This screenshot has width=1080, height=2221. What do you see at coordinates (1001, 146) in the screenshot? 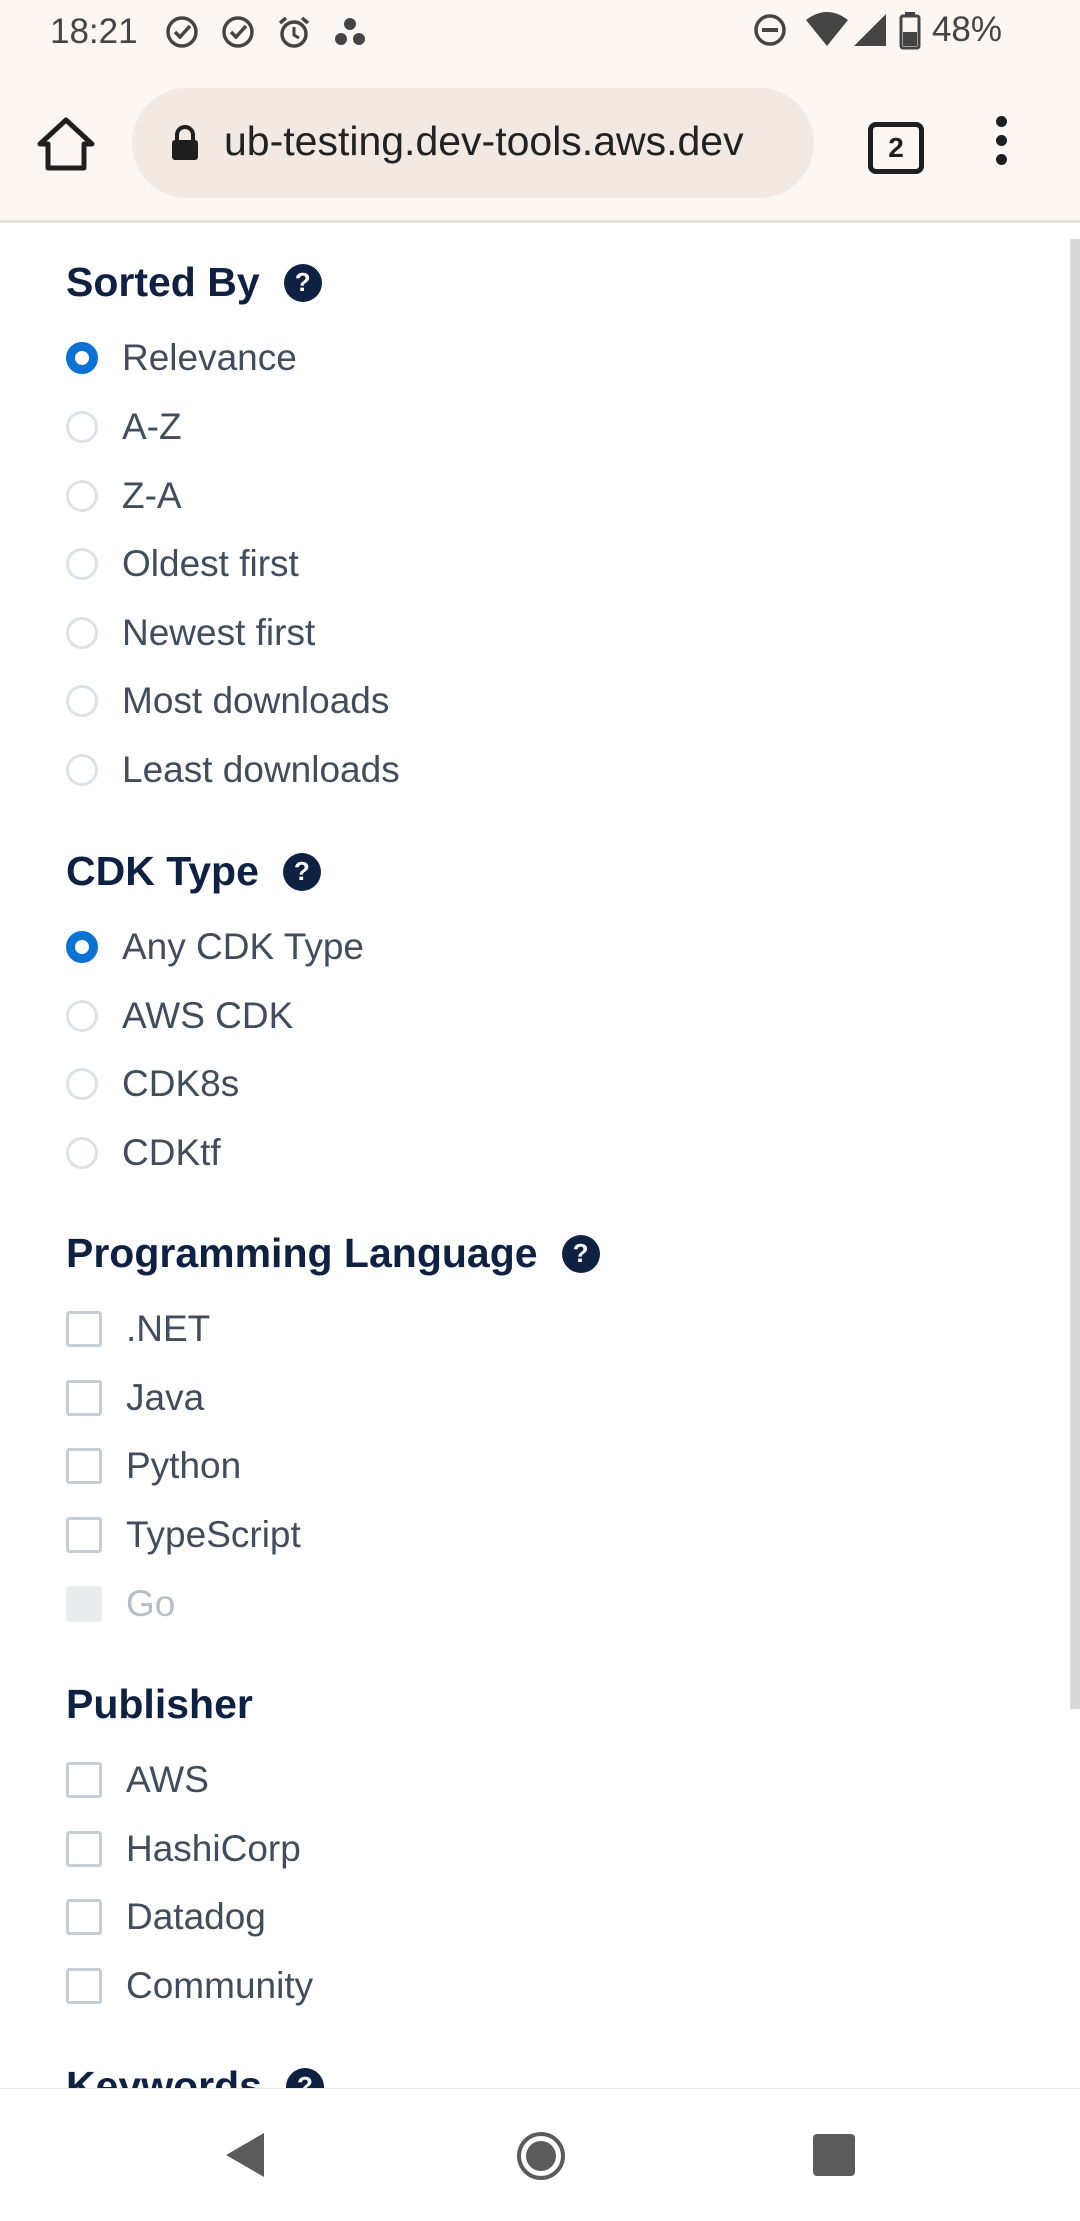
I see `more-menu-icon` at bounding box center [1001, 146].